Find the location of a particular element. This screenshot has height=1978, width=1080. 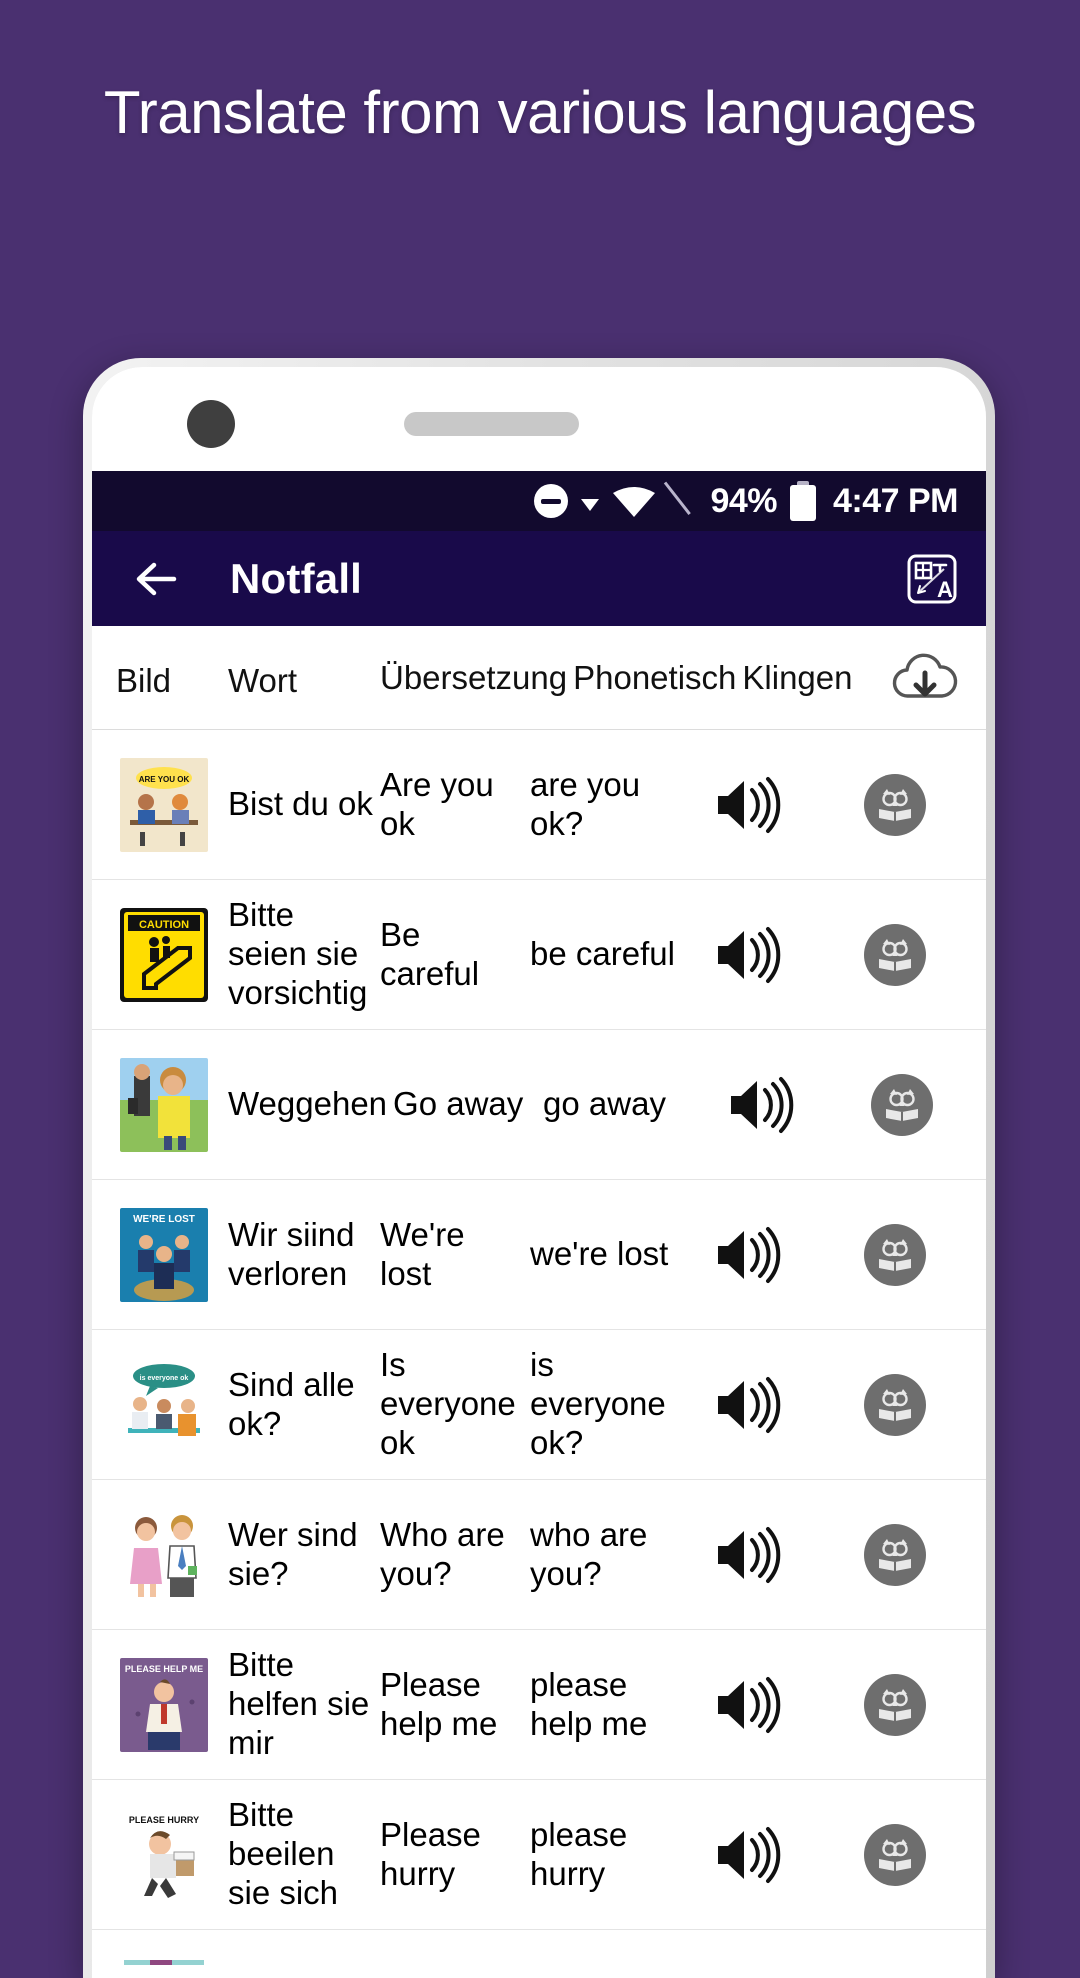

svg-text: CAUTION is located at coordinates (164, 925).